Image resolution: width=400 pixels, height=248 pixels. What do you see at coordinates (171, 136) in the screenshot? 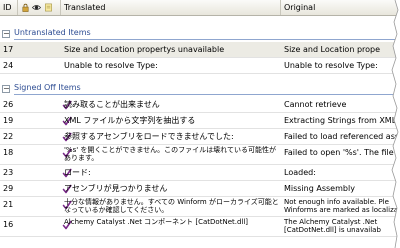
I see `row-translated: 参照するアセンブリをロードできませんでした:` at bounding box center [171, 136].